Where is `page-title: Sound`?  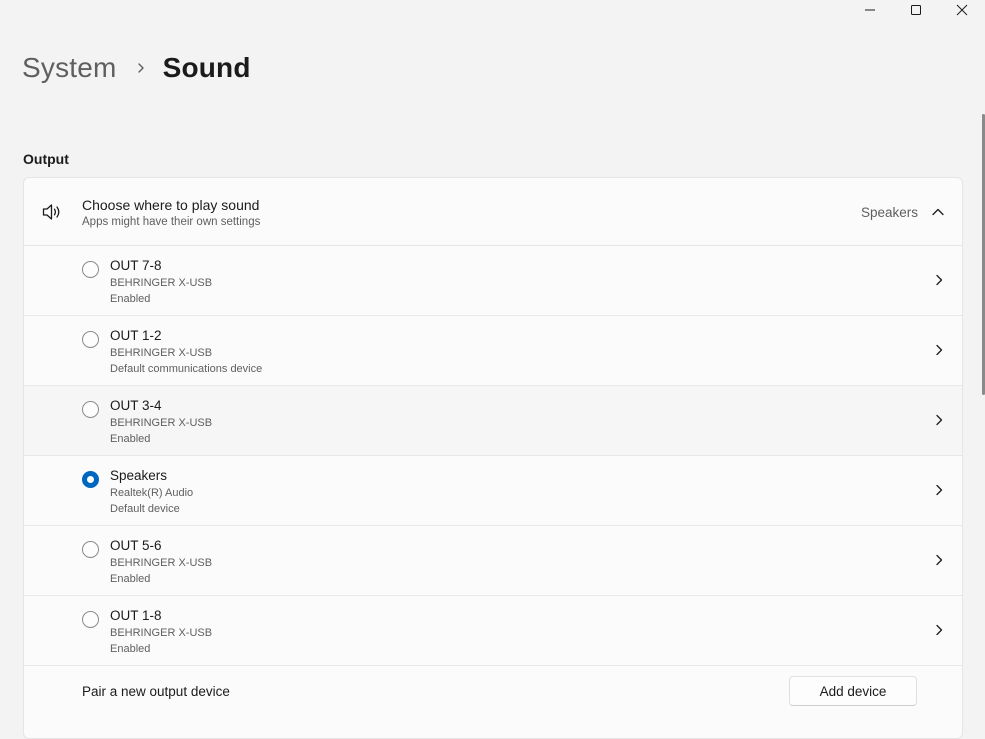
page-title: Sound is located at coordinates (206, 67).